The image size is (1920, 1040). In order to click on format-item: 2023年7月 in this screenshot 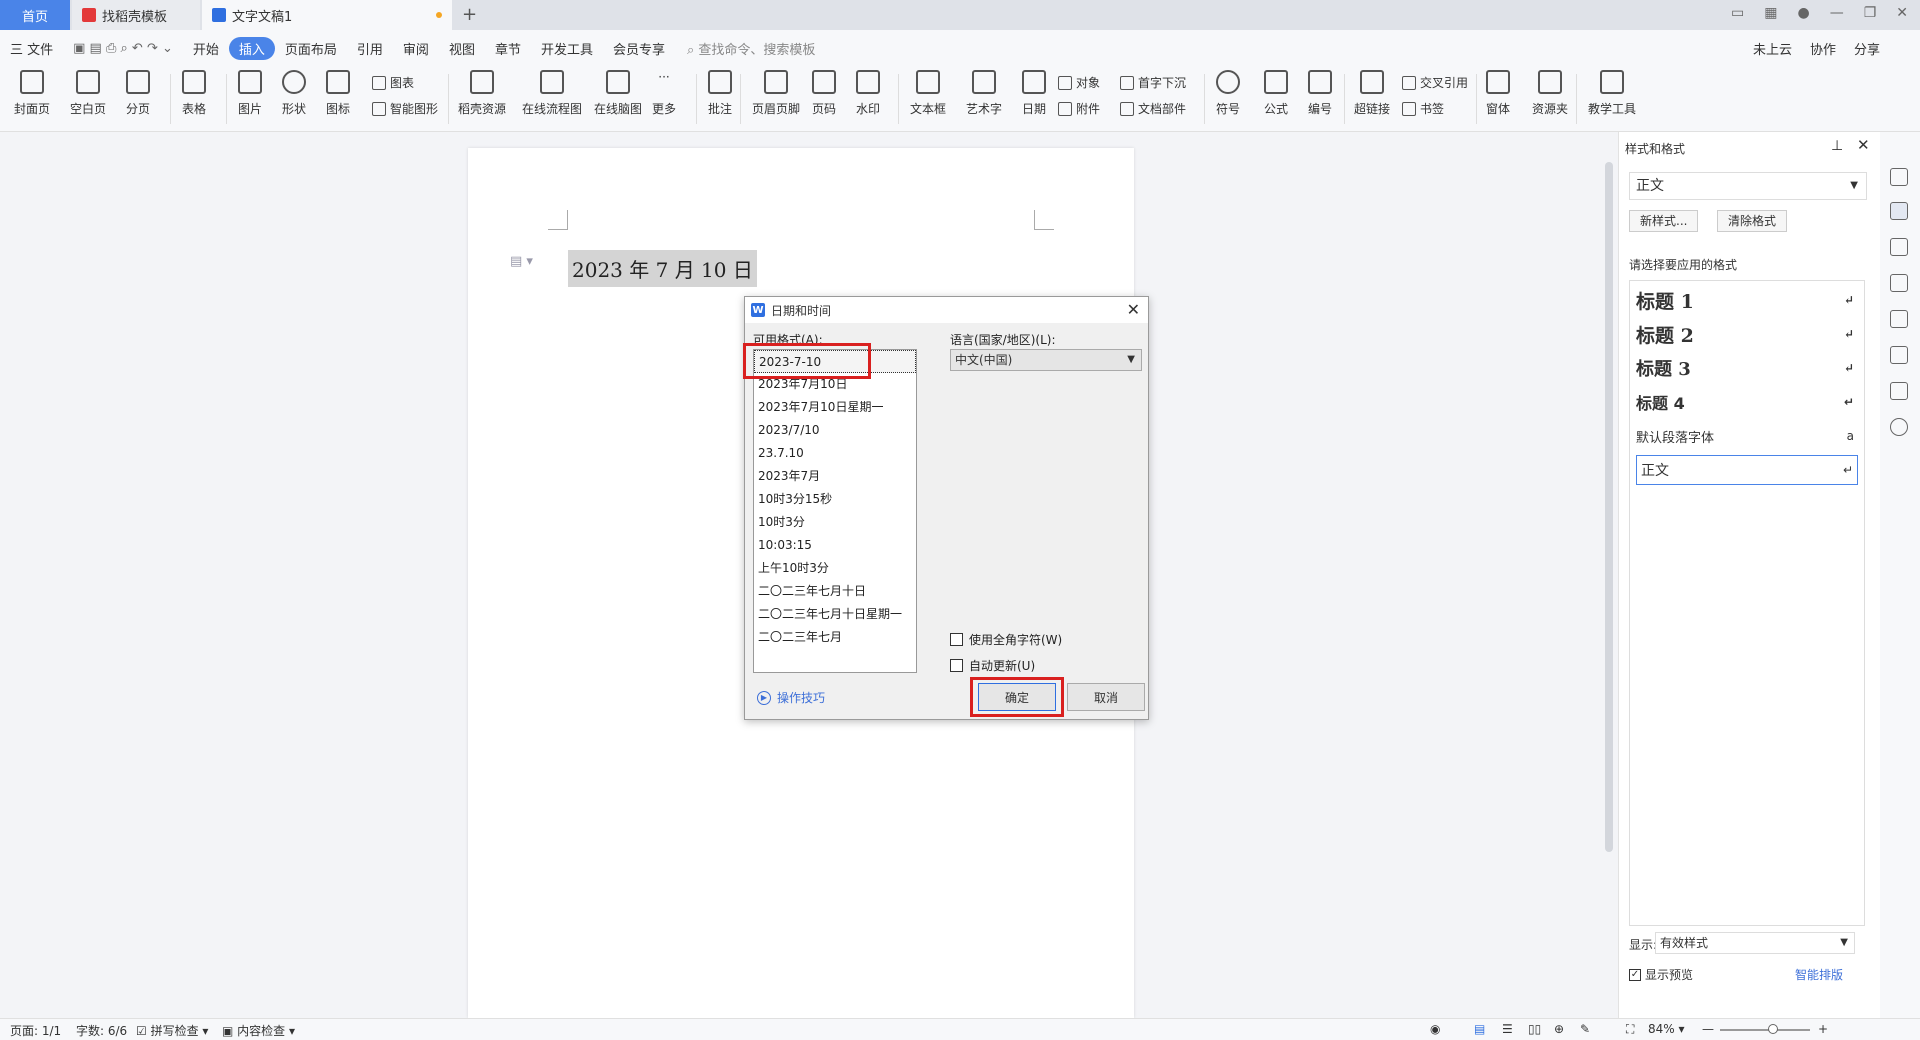, I will do `click(835, 476)`.